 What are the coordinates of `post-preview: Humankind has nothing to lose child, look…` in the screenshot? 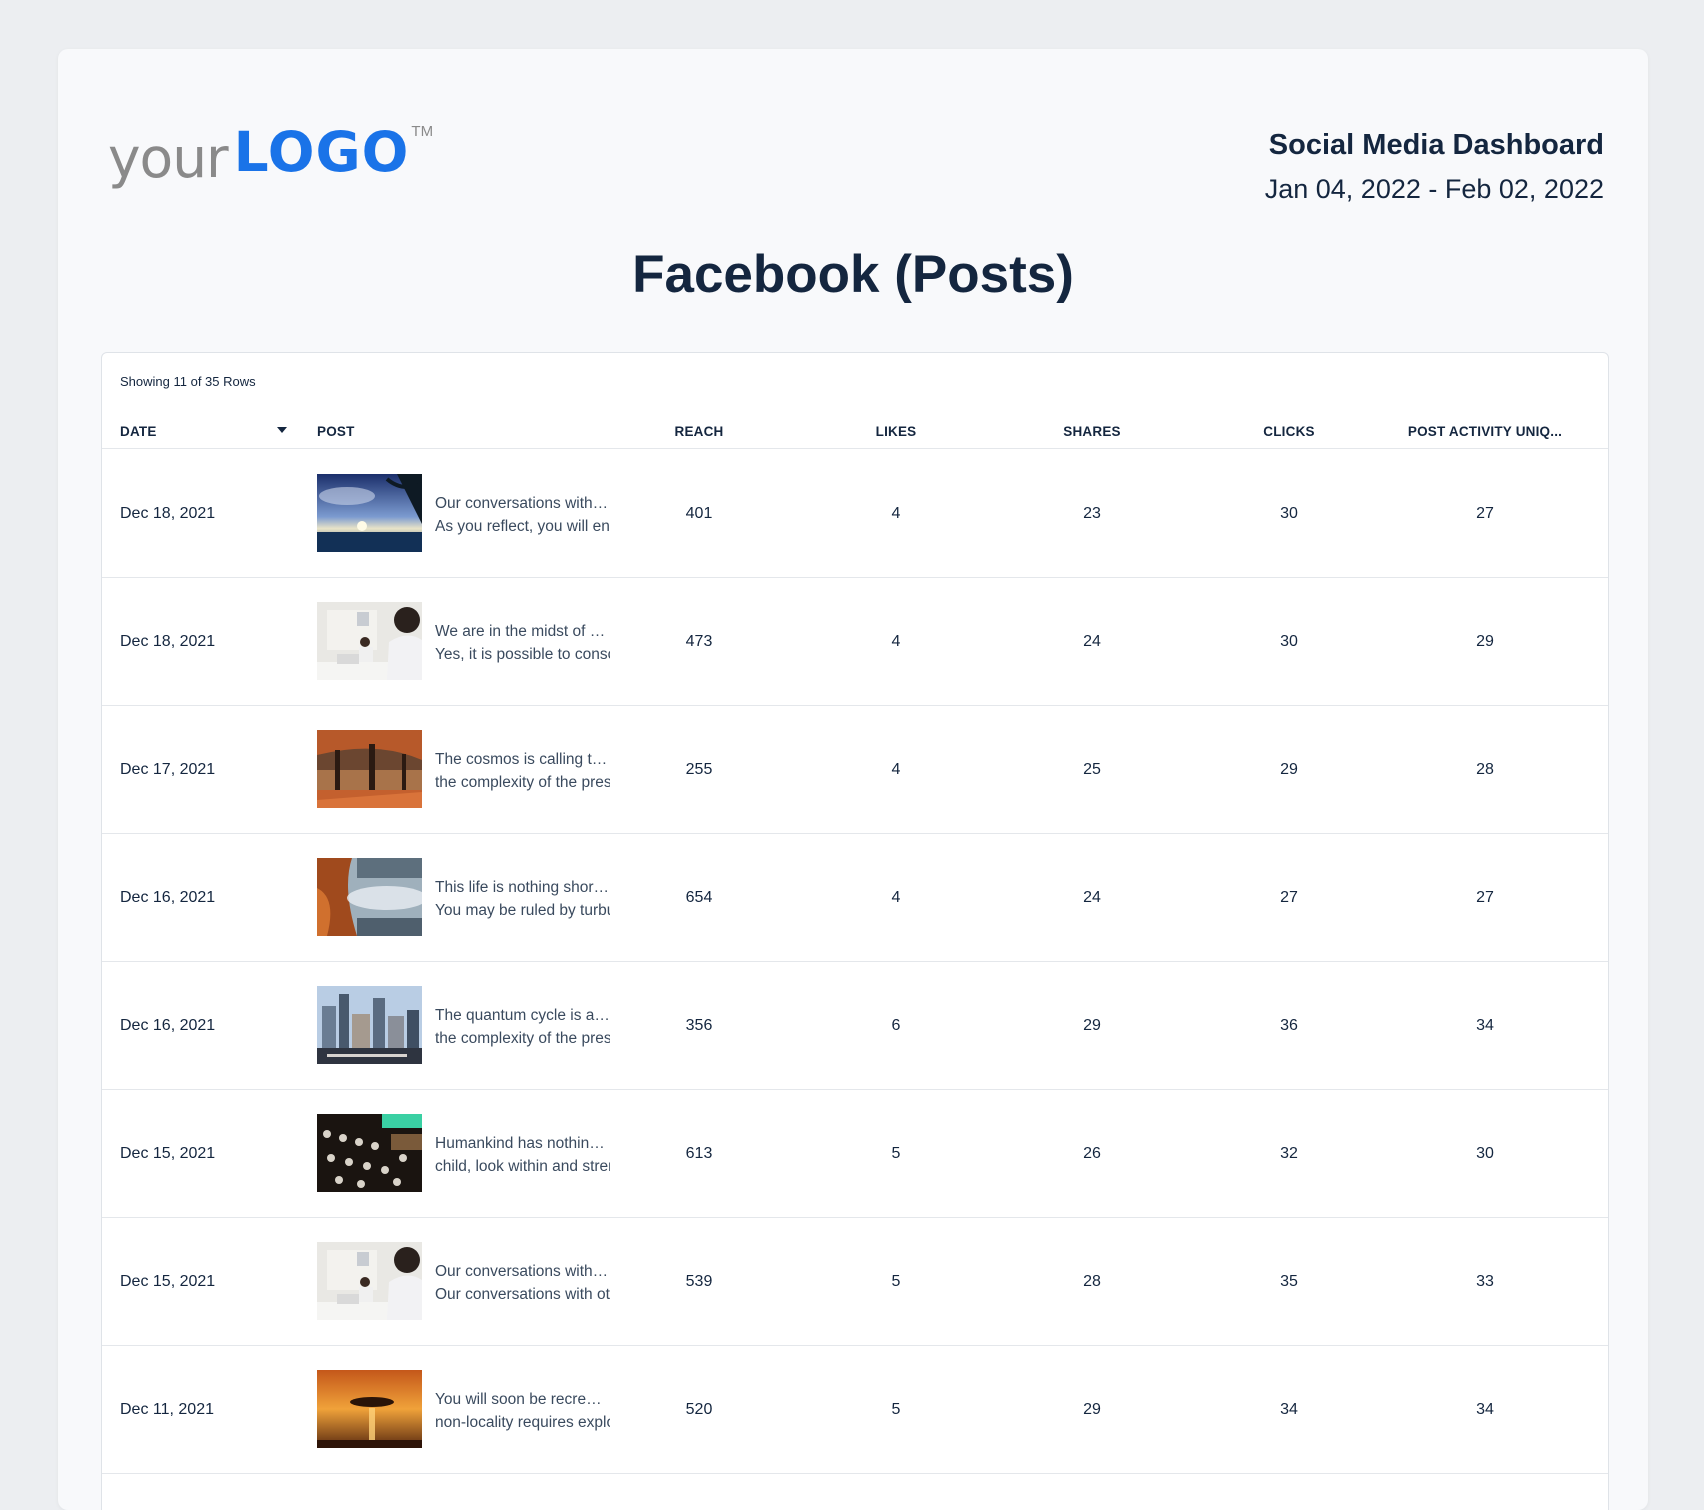 It's located at (522, 1155).